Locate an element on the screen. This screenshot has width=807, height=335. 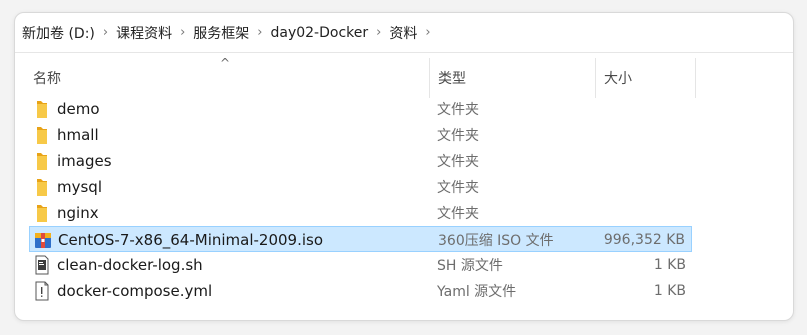
file-name: nginx is located at coordinates (78, 213).